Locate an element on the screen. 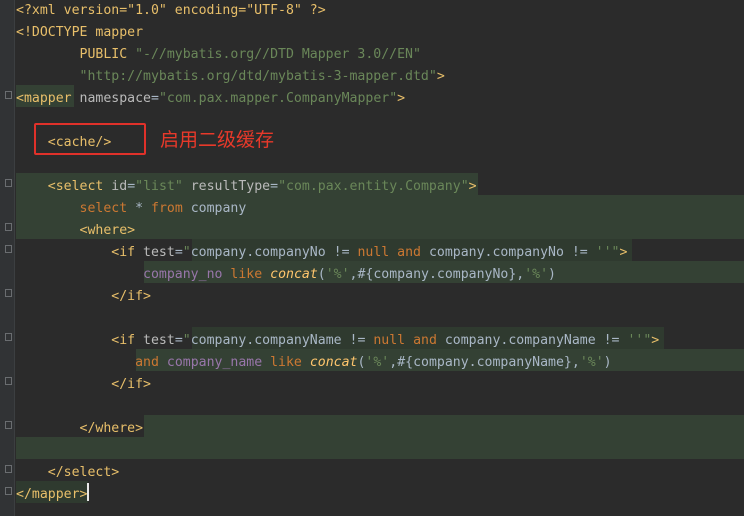  code-token: company is located at coordinates (214, 208).